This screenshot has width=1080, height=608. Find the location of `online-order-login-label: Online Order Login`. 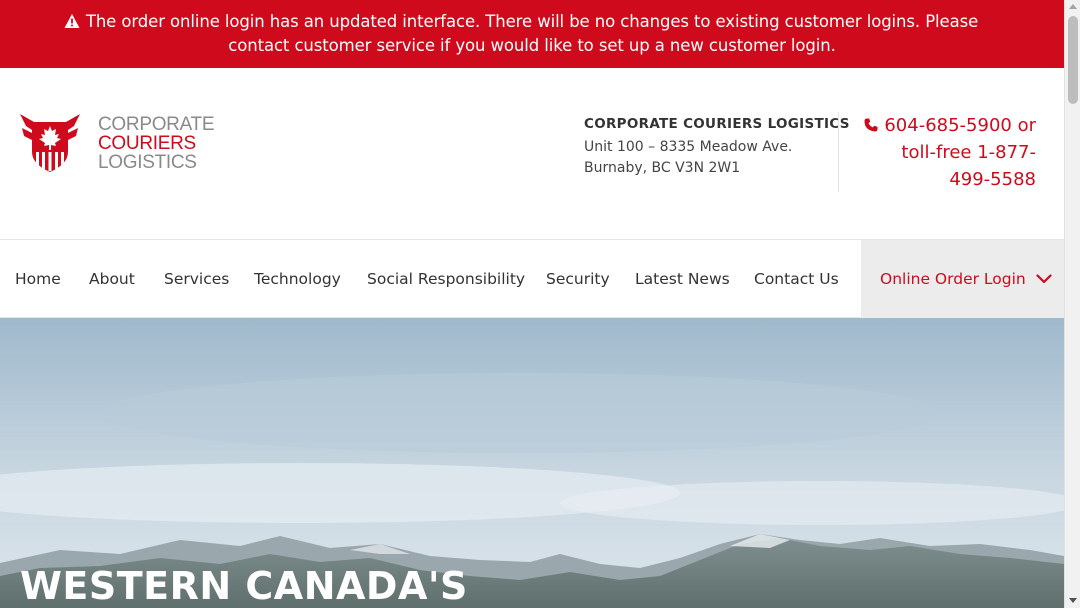

online-order-login-label: Online Order Login is located at coordinates (953, 279).